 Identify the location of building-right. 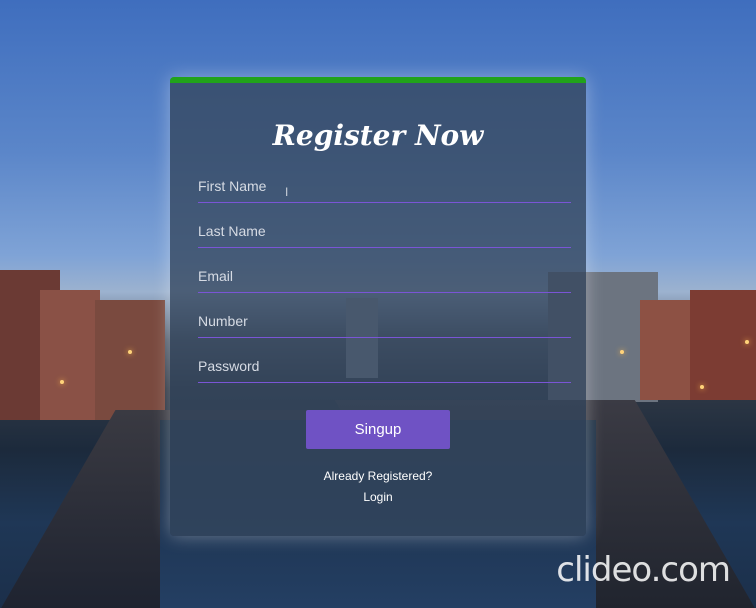
(723, 345).